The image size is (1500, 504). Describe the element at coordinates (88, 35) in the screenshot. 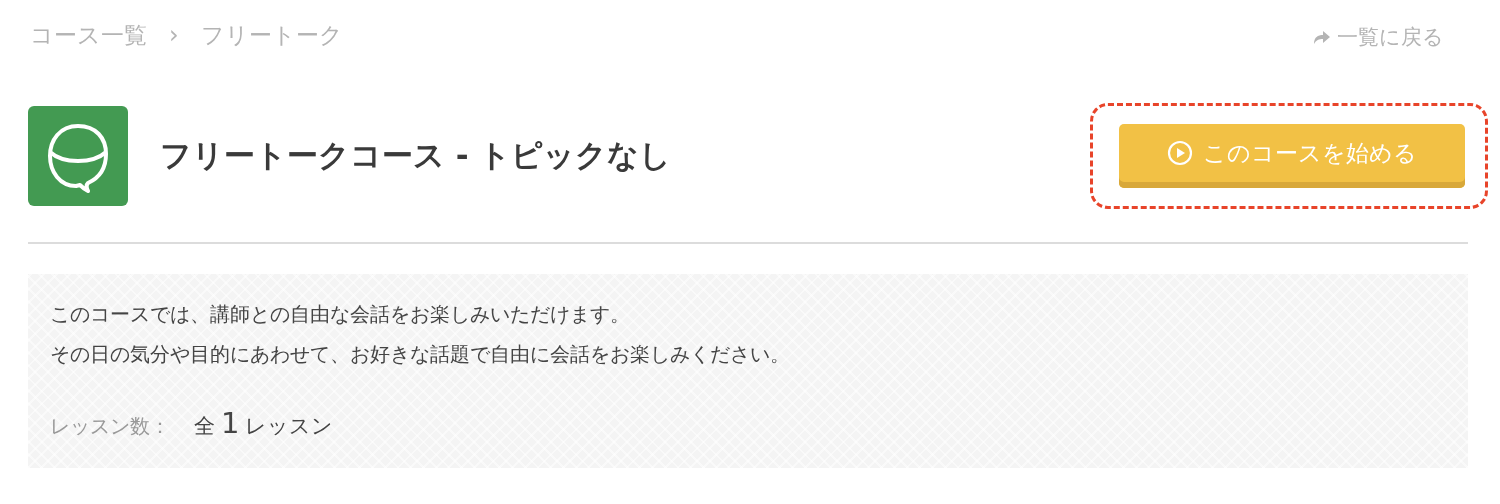

I see `breadcrumb-link: コース一覧` at that location.